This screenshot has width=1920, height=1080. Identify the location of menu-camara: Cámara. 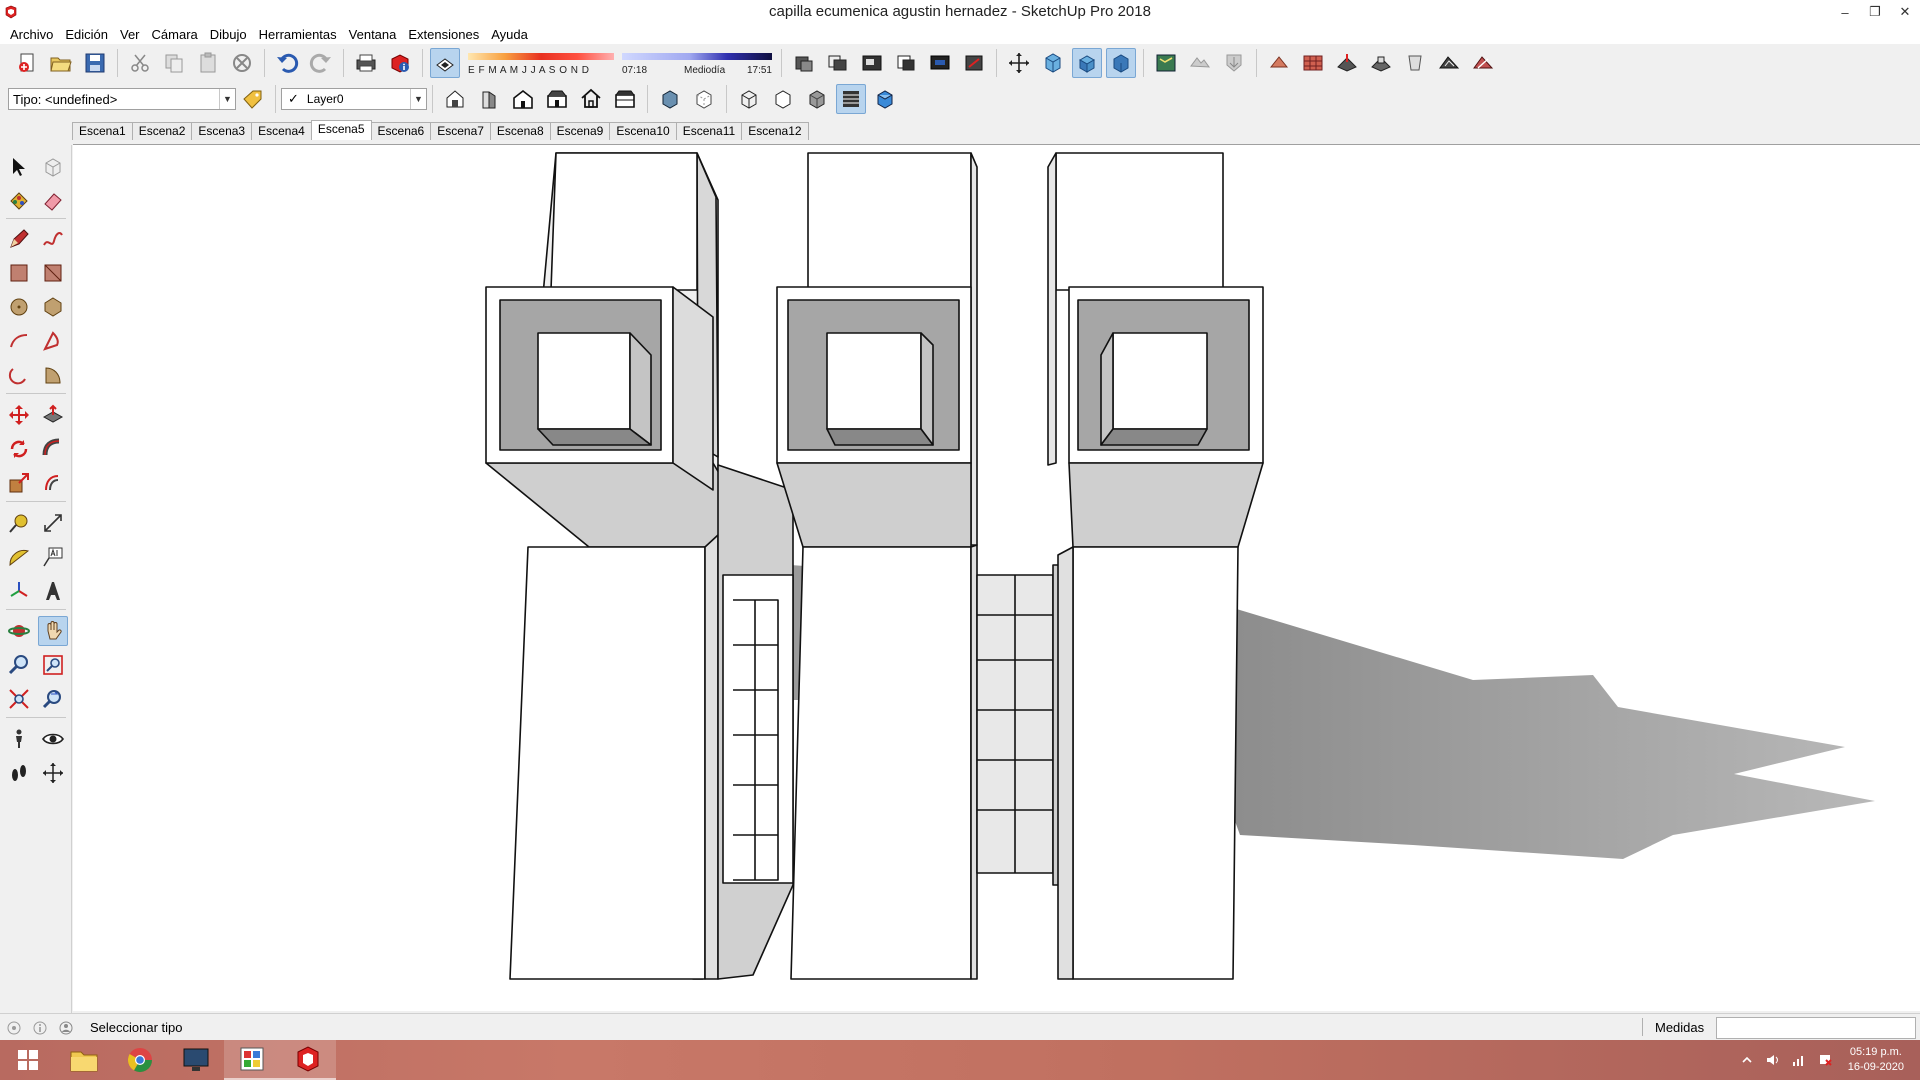
(175, 34).